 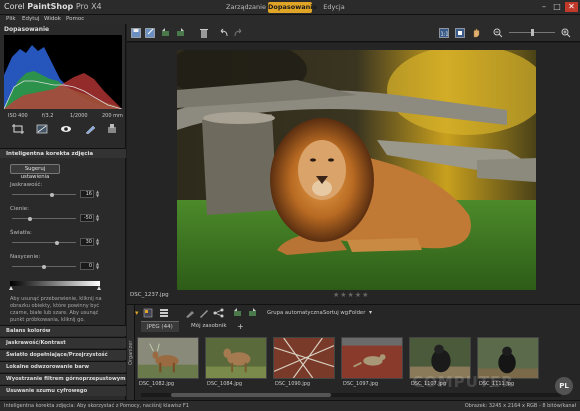 What do you see at coordinates (87, 194) in the screenshot?
I see `slider-value-brightness: 16` at bounding box center [87, 194].